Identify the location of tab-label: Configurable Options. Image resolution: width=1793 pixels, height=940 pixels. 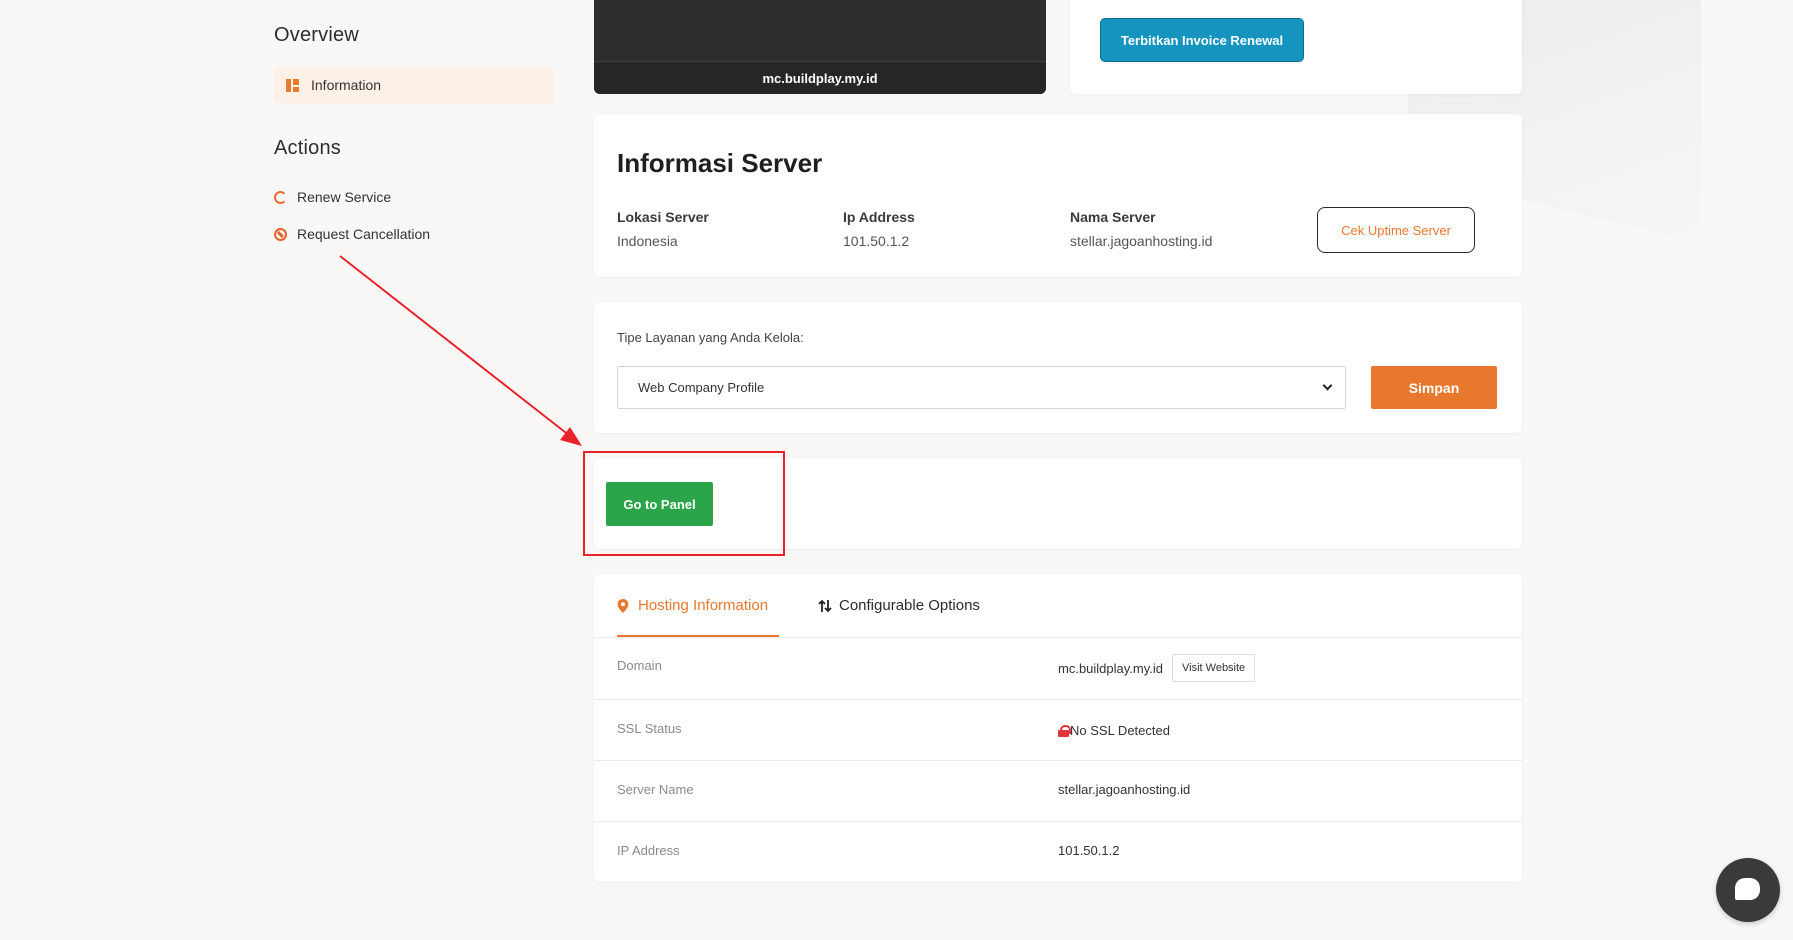
(909, 605).